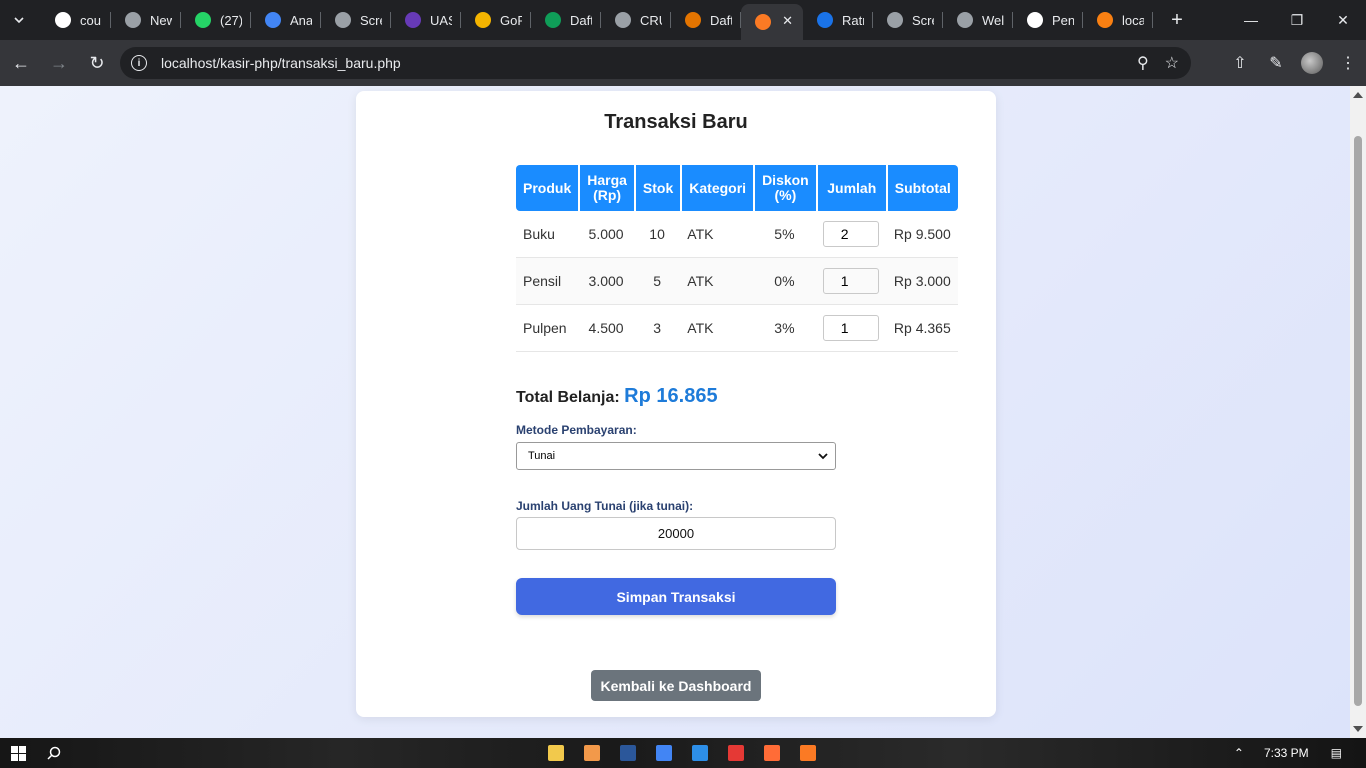  Describe the element at coordinates (921, 281) in the screenshot. I see `cell-subtotal: Rp 3.000` at that location.